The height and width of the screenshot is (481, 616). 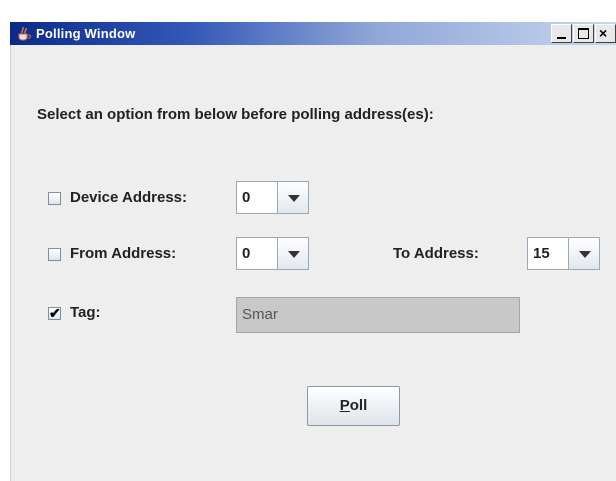 I want to click on window-title: Polling Window, so click(x=86, y=33).